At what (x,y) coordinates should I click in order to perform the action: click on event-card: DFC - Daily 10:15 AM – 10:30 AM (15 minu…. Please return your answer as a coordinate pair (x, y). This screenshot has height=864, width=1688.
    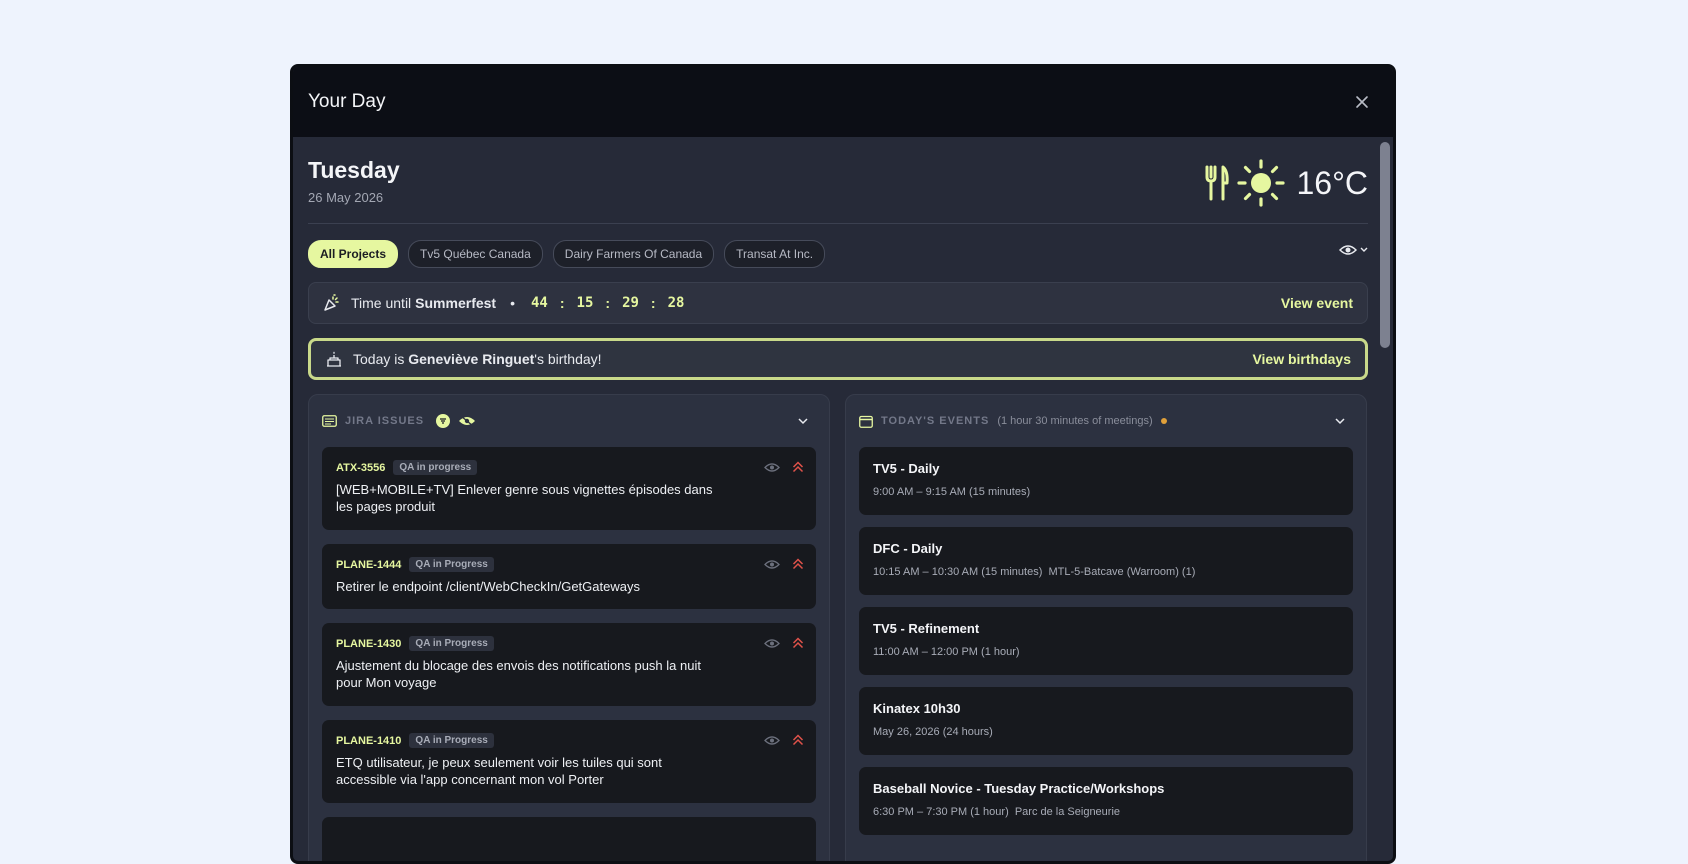
    Looking at the image, I should click on (1106, 561).